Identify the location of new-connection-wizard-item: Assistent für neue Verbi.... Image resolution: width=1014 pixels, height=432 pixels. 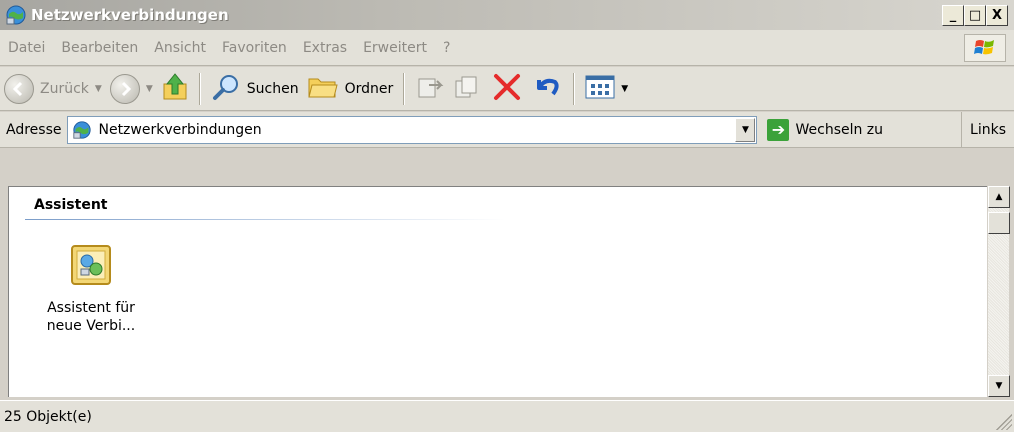
(91, 289).